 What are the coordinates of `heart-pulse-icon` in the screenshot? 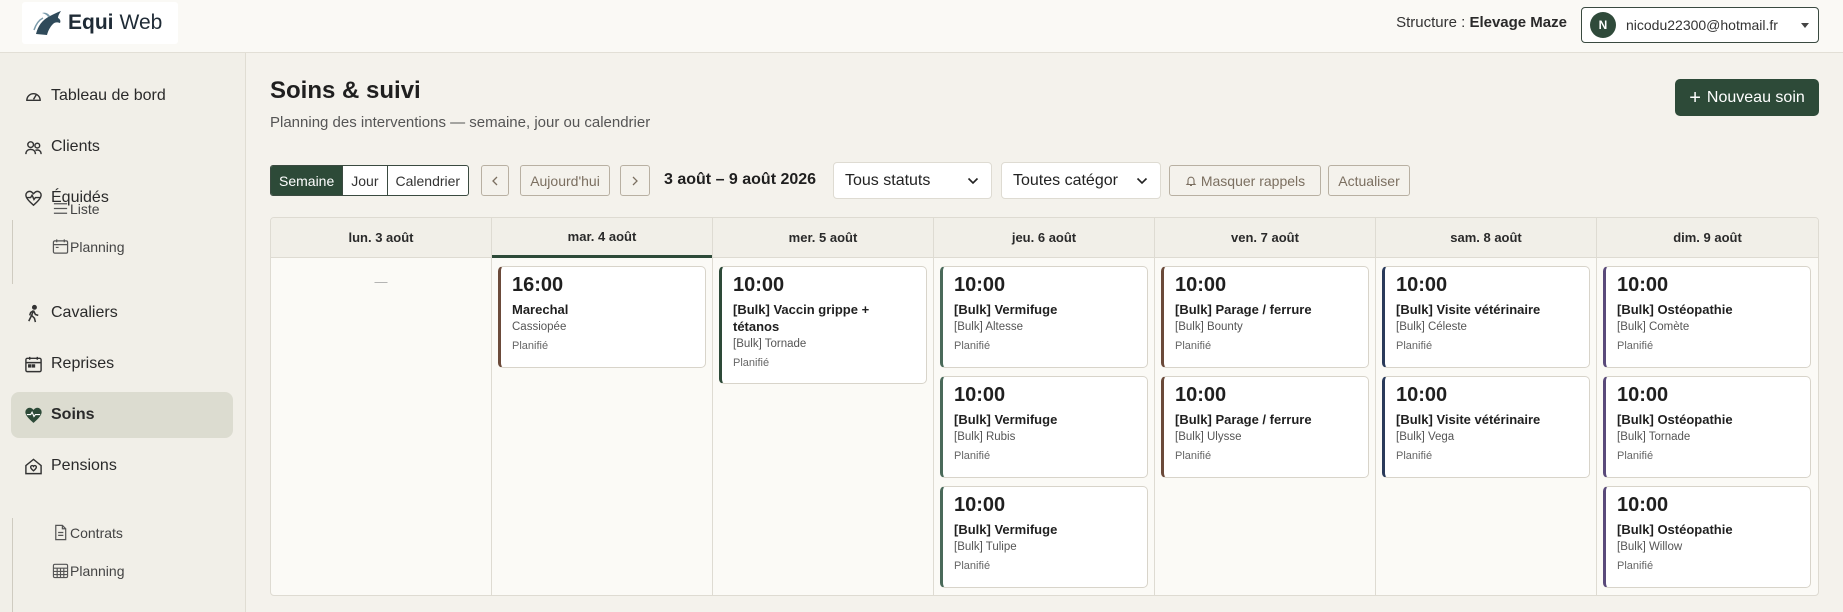 It's located at (33, 198).